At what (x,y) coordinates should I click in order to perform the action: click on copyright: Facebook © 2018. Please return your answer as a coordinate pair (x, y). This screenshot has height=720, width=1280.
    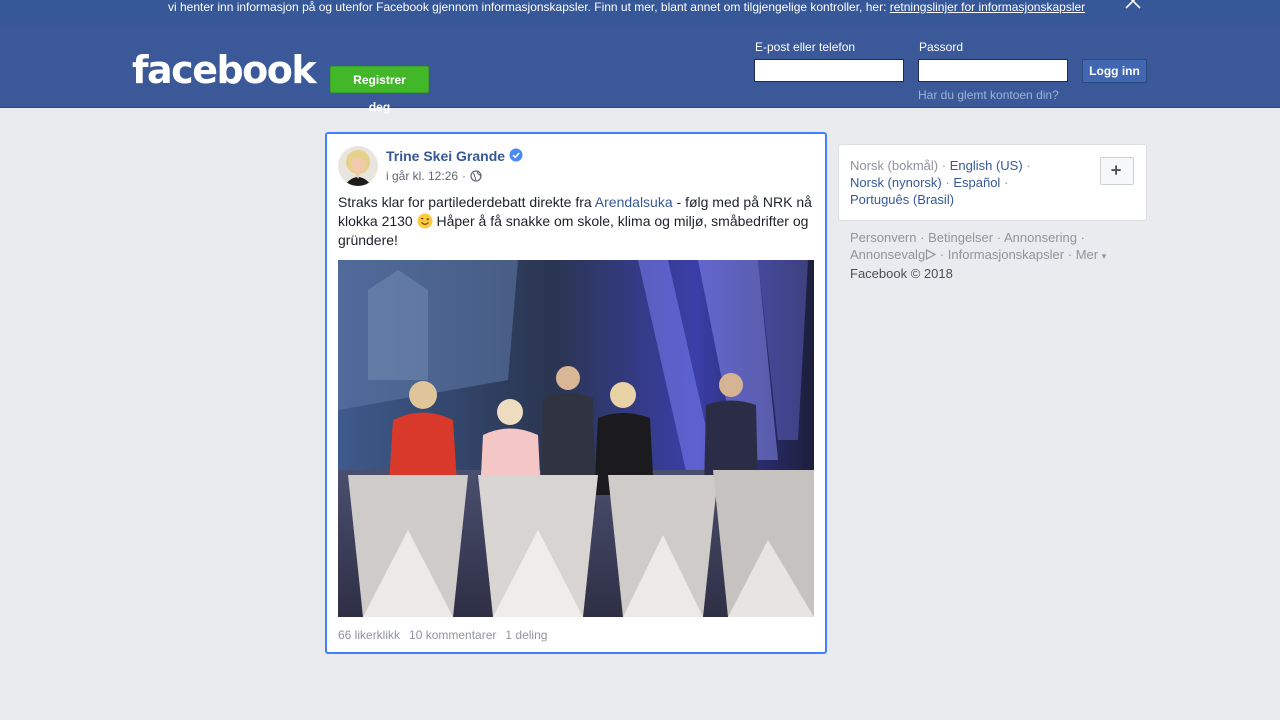
    Looking at the image, I should click on (901, 273).